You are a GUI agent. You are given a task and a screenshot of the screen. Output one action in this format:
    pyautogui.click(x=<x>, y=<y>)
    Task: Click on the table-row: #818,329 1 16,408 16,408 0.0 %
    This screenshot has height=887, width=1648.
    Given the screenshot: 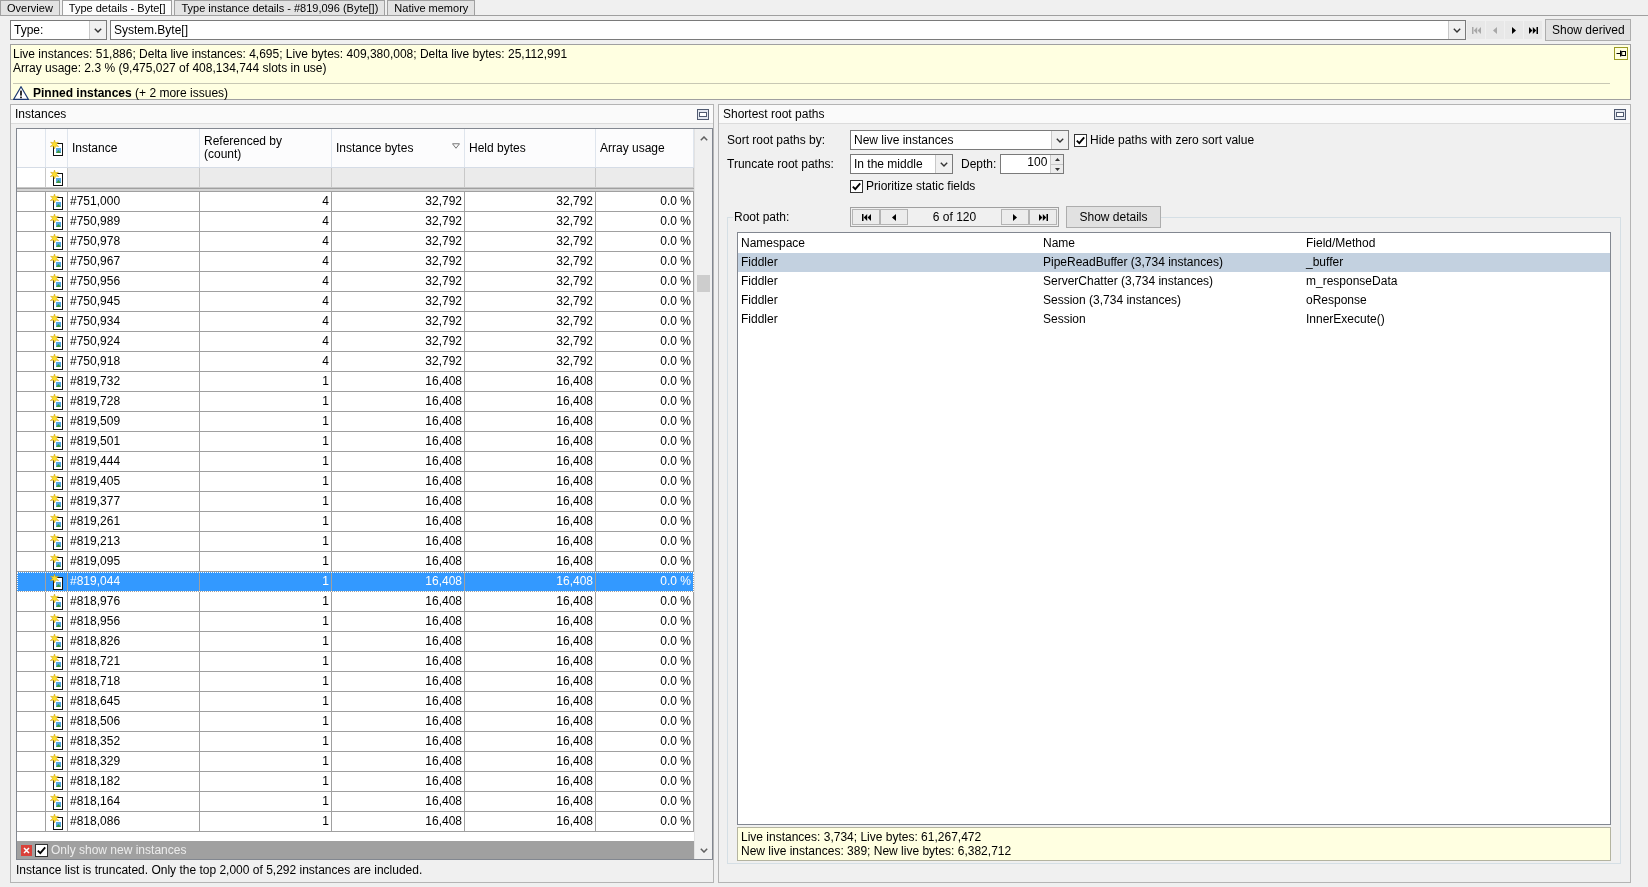 What is the action you would take?
    pyautogui.click(x=355, y=762)
    